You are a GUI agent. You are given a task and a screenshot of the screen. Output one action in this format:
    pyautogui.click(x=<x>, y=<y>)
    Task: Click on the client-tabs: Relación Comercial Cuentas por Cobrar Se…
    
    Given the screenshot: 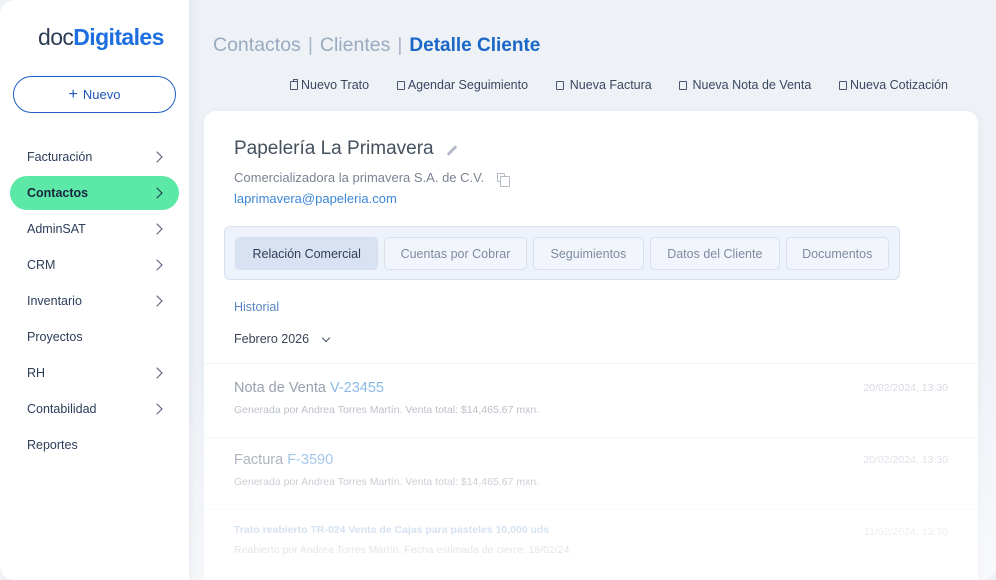 What is the action you would take?
    pyautogui.click(x=562, y=253)
    